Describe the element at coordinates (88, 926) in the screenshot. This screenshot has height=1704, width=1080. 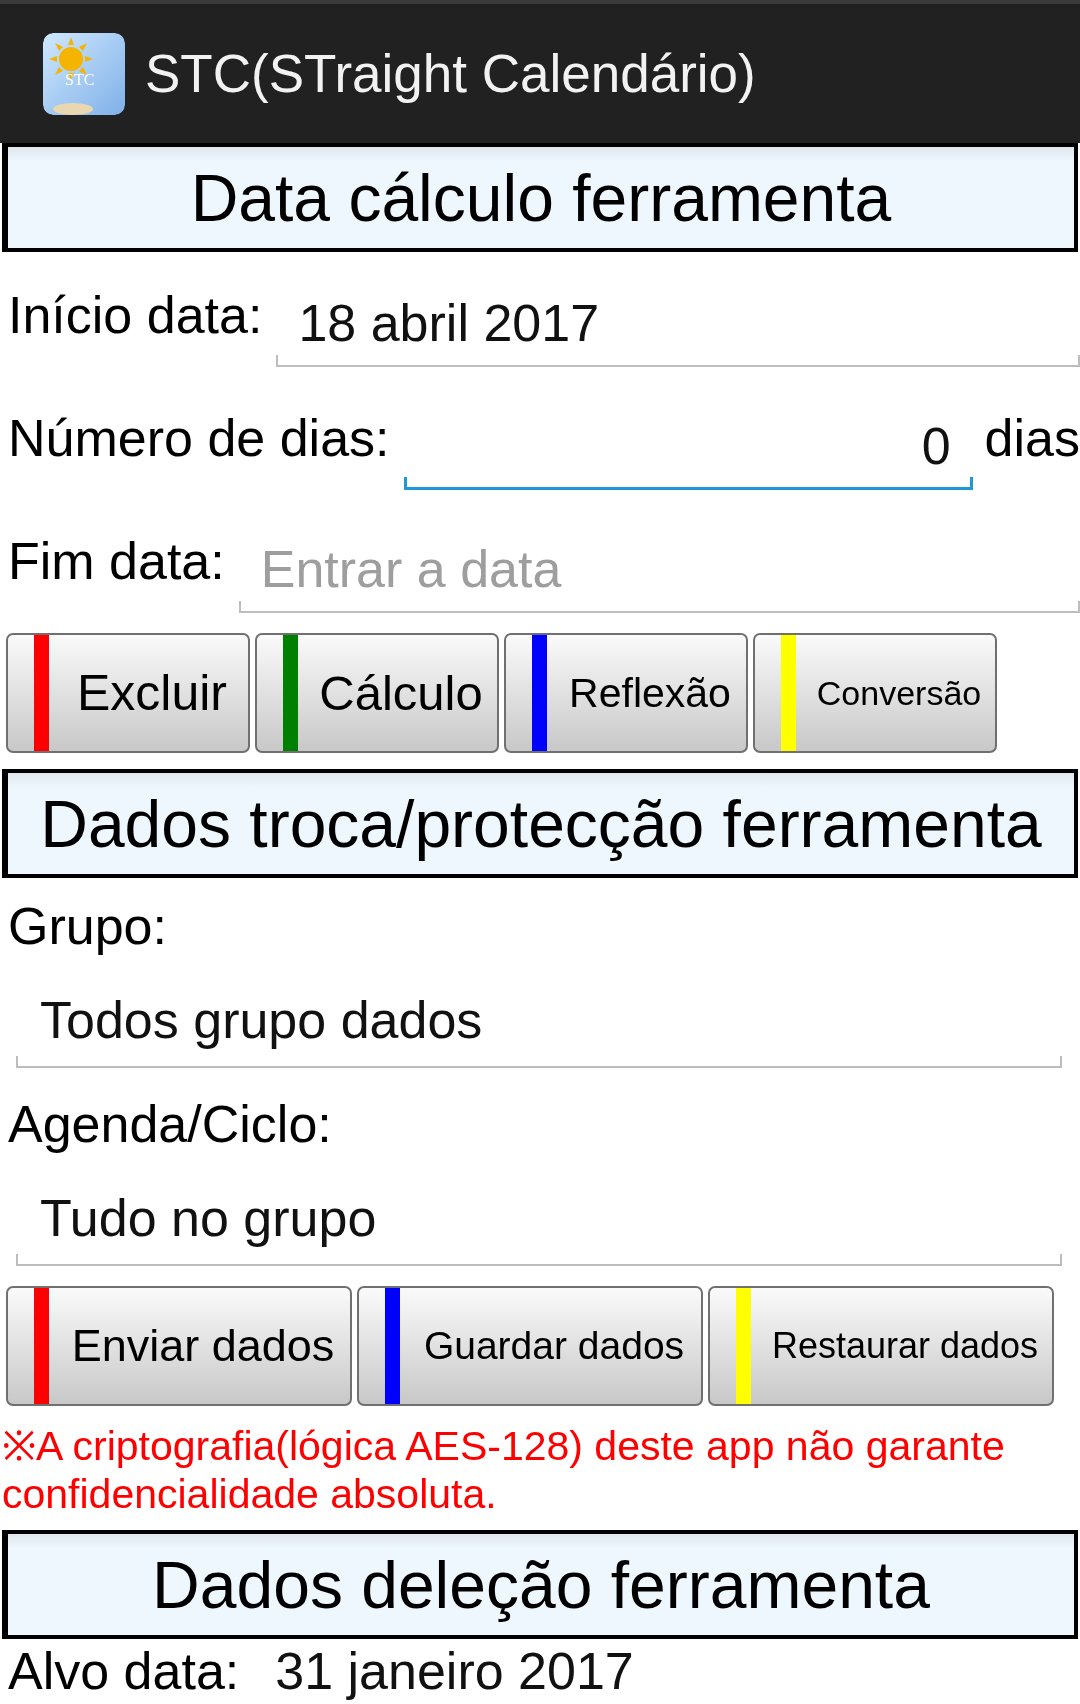
I see `field-label: Grupo:` at that location.